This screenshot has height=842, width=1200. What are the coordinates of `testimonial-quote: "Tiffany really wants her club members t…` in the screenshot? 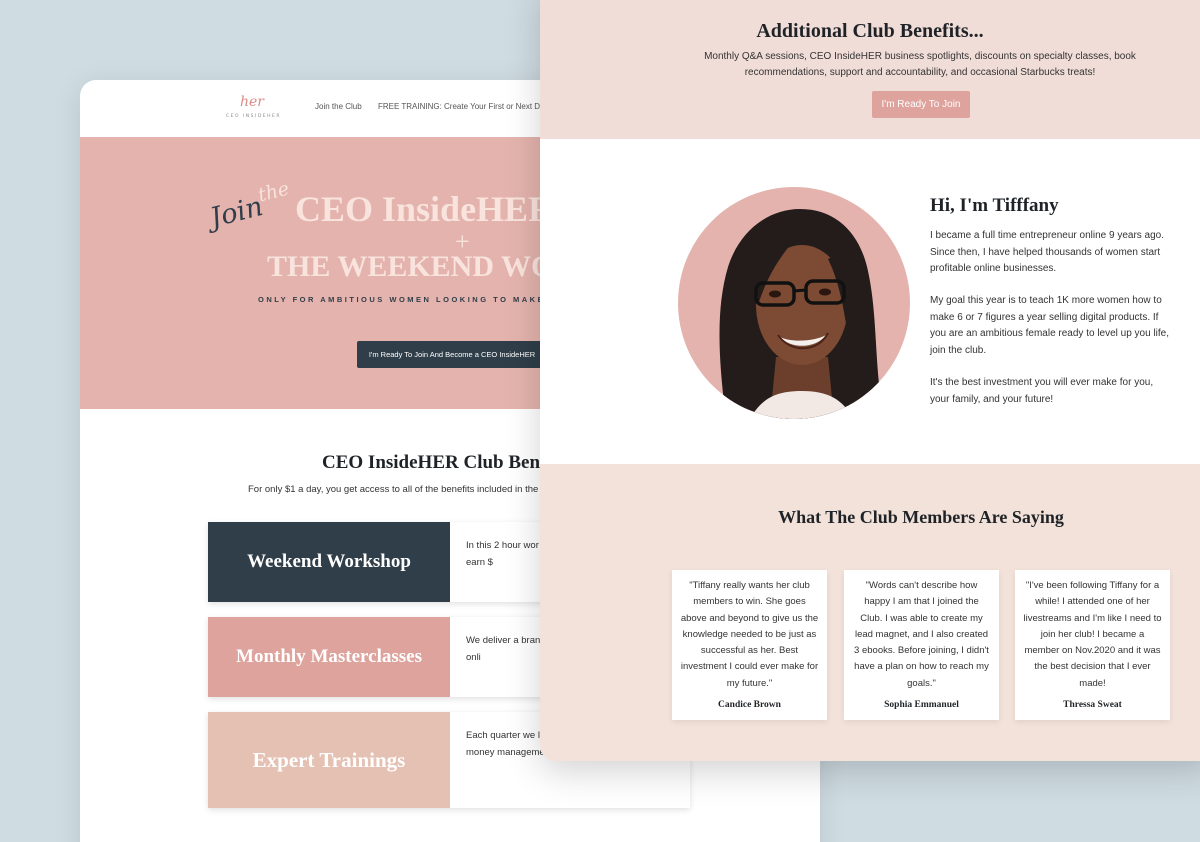 It's located at (749, 634).